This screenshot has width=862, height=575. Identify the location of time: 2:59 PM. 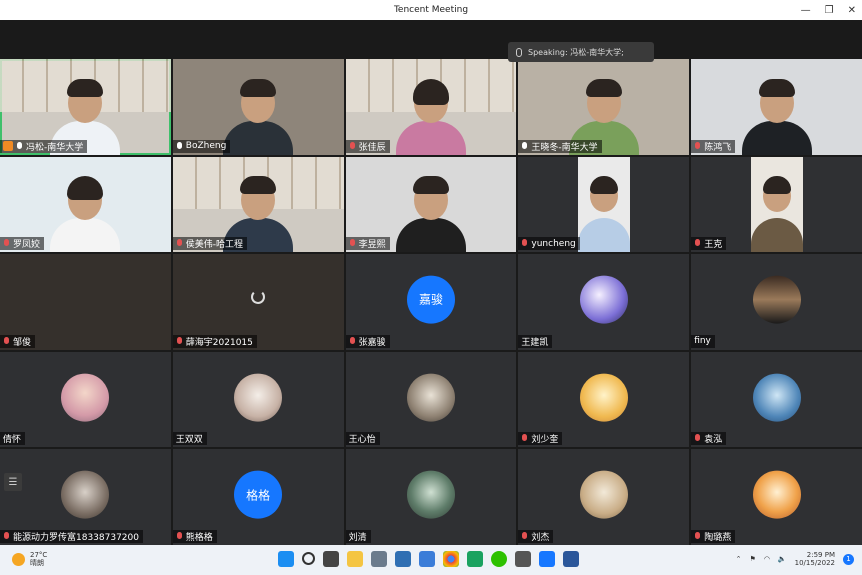
(820, 555).